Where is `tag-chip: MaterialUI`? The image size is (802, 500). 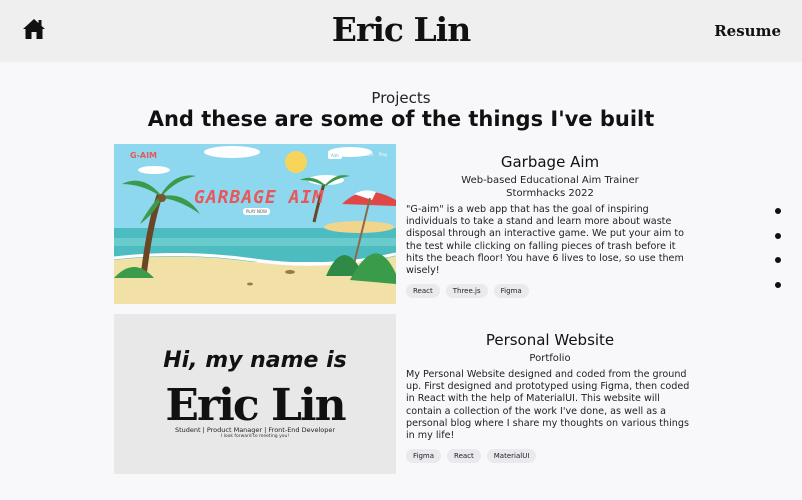
tag-chip: MaterialUI is located at coordinates (511, 456).